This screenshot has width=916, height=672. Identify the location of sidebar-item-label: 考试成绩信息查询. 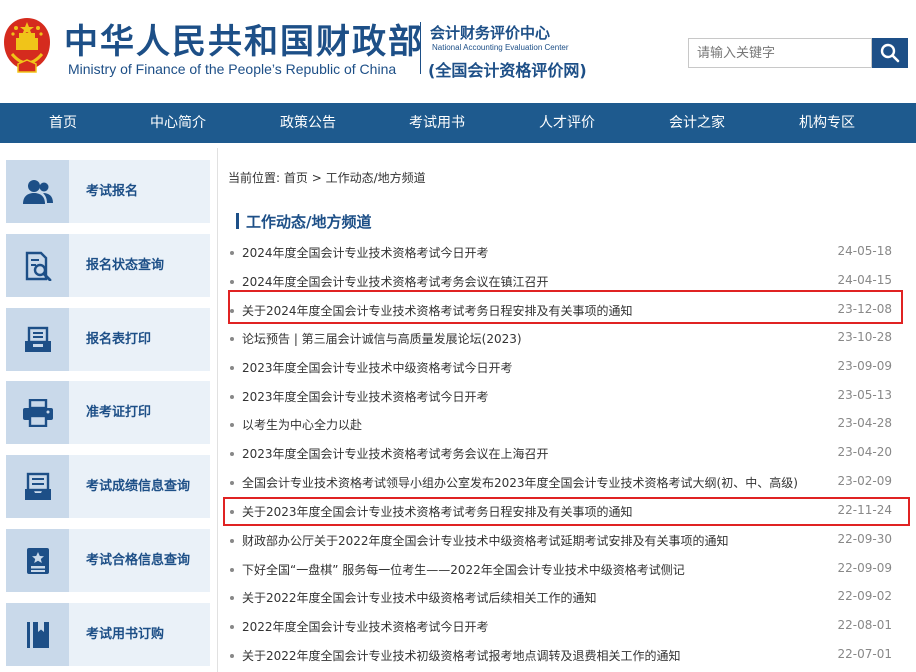
(138, 486).